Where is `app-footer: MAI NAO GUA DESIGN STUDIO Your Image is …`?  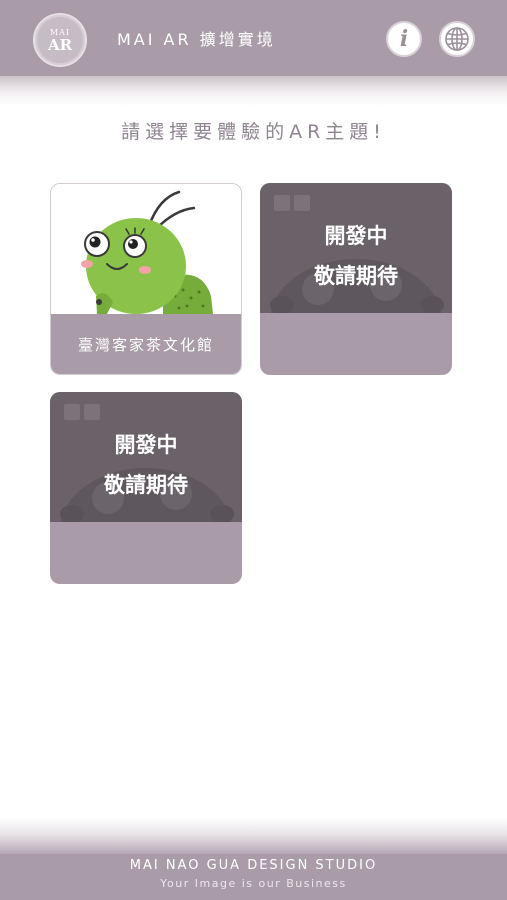
app-footer: MAI NAO GUA DESIGN STUDIO Your Image is … is located at coordinates (253, 877).